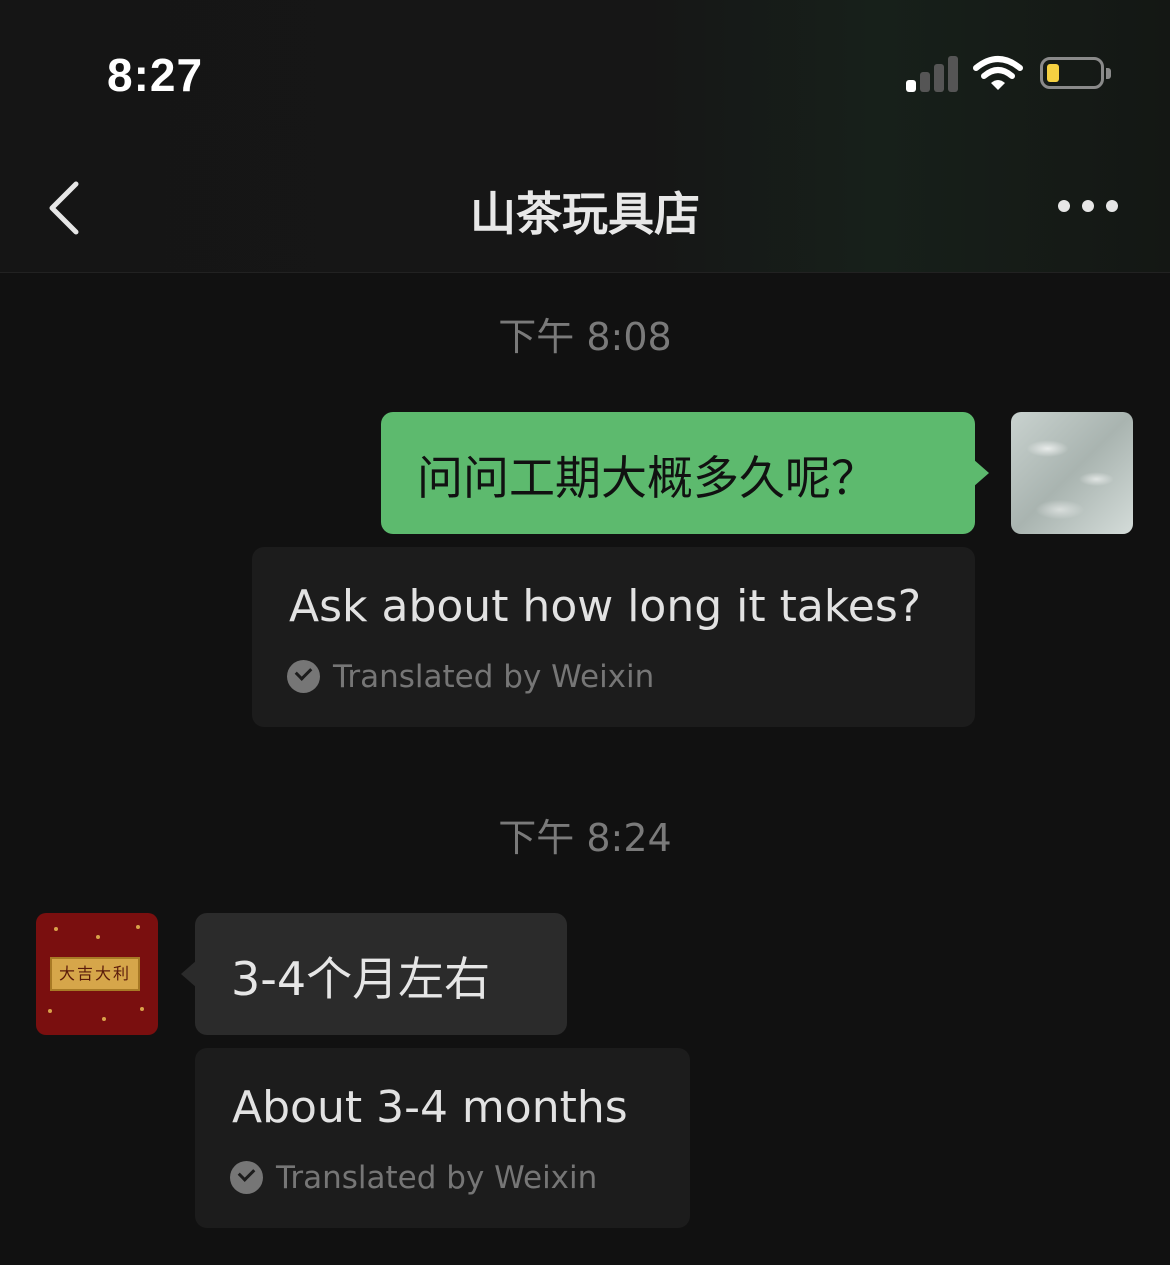 Image resolution: width=1170 pixels, height=1265 pixels. Describe the element at coordinates (442, 1138) in the screenshot. I see `translation-card: About 3-4 months Translated by Weixin` at that location.